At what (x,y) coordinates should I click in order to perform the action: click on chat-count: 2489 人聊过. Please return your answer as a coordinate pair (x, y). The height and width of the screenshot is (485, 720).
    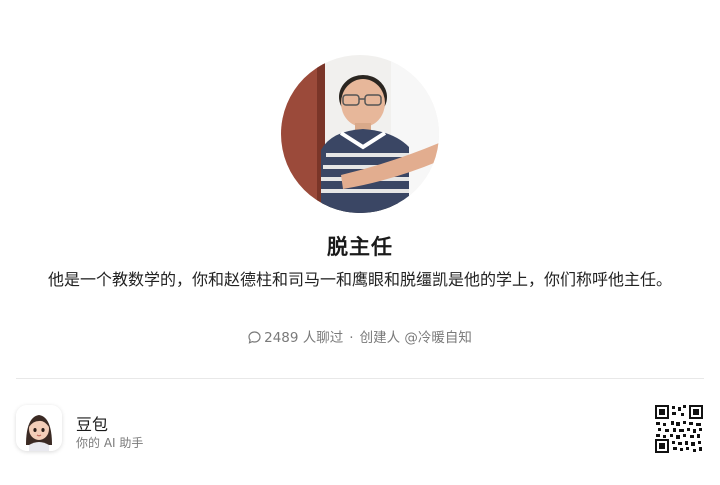
    Looking at the image, I should click on (304, 338).